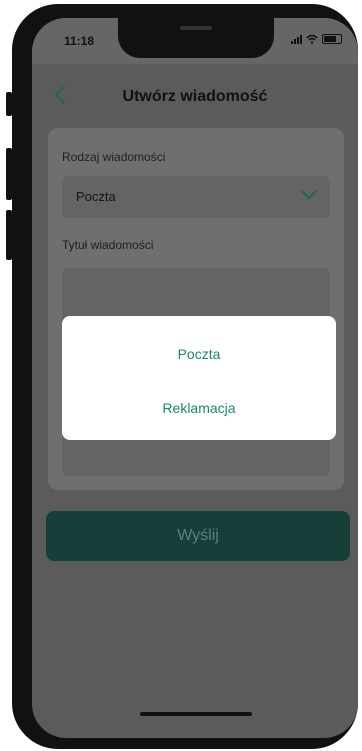 This screenshot has width=362, height=751. I want to click on message-type-label: Rodzaj wiadomości, so click(114, 157).